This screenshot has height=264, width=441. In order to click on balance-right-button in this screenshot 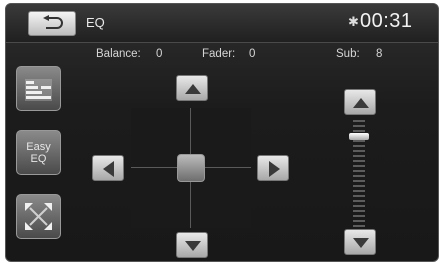, I will do `click(273, 168)`.